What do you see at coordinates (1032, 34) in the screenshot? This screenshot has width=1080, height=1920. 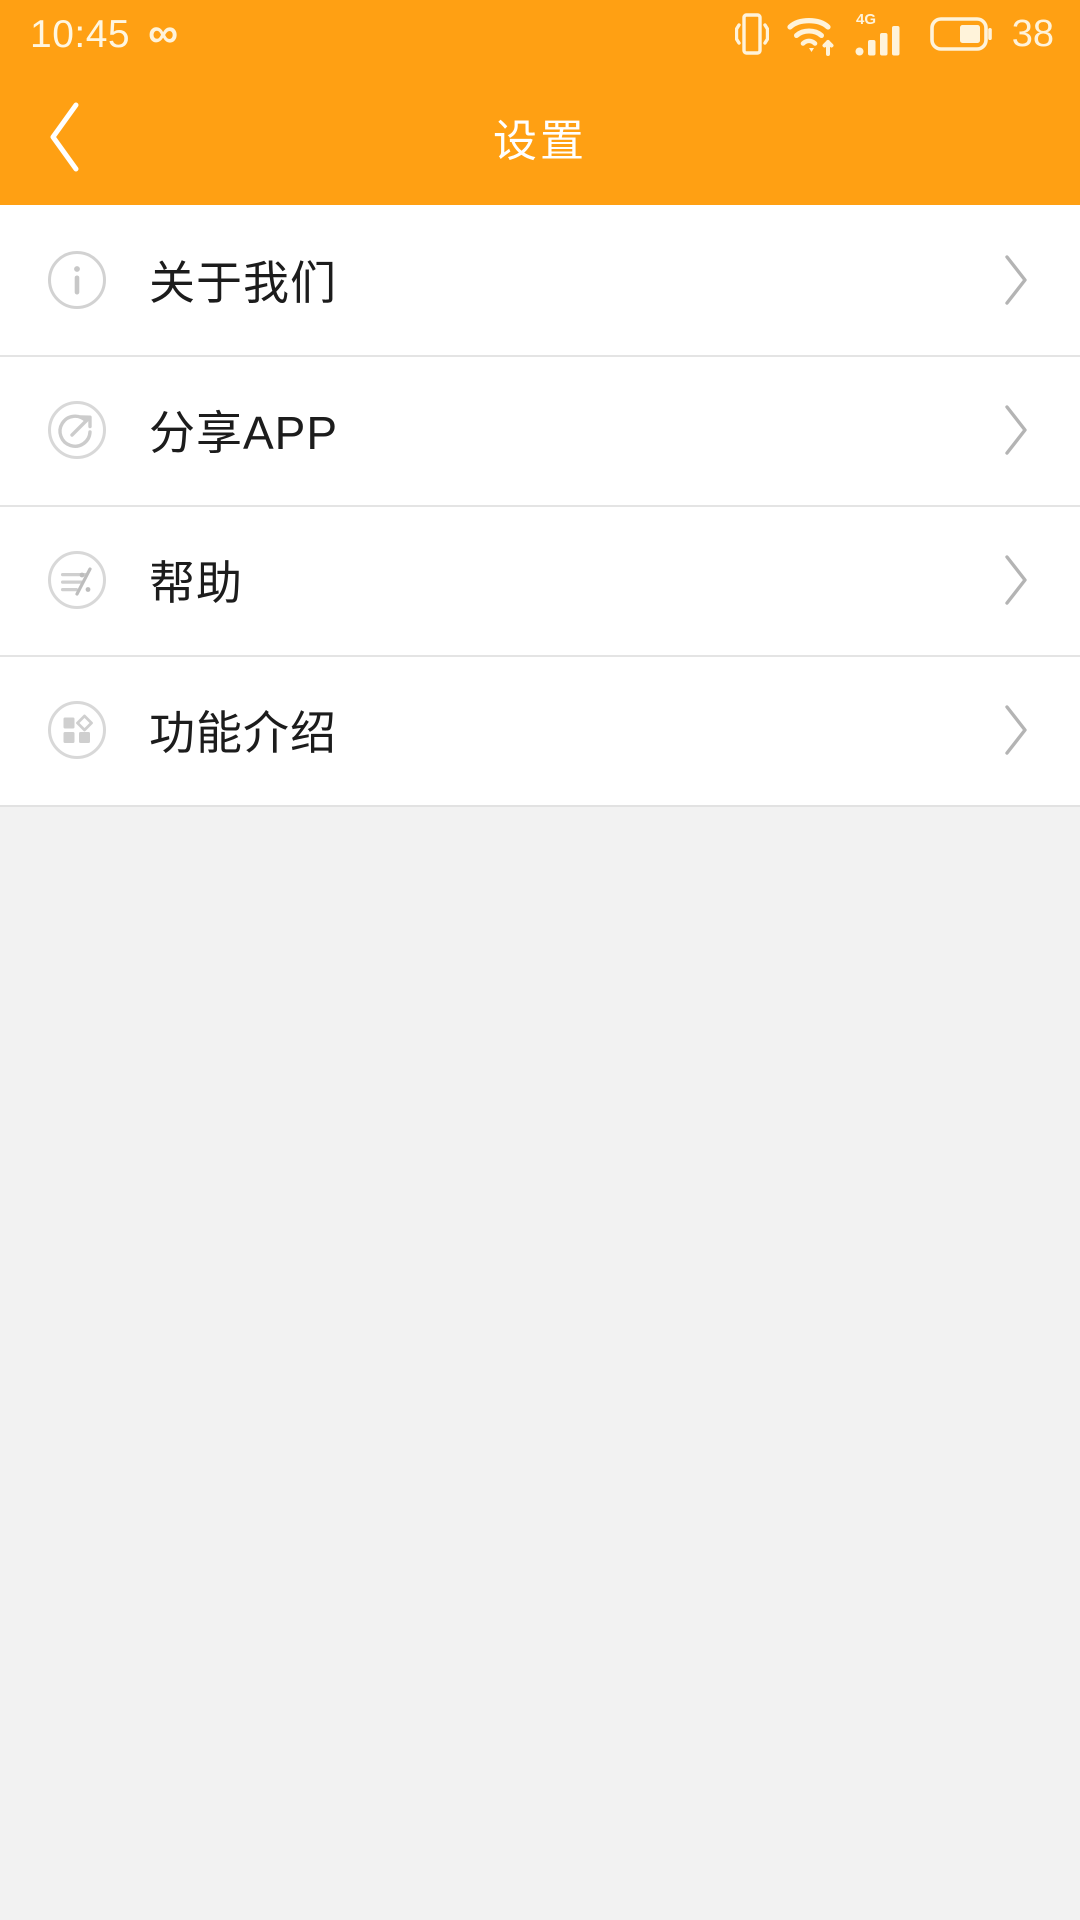 I see `battery-percent-label: 38` at bounding box center [1032, 34].